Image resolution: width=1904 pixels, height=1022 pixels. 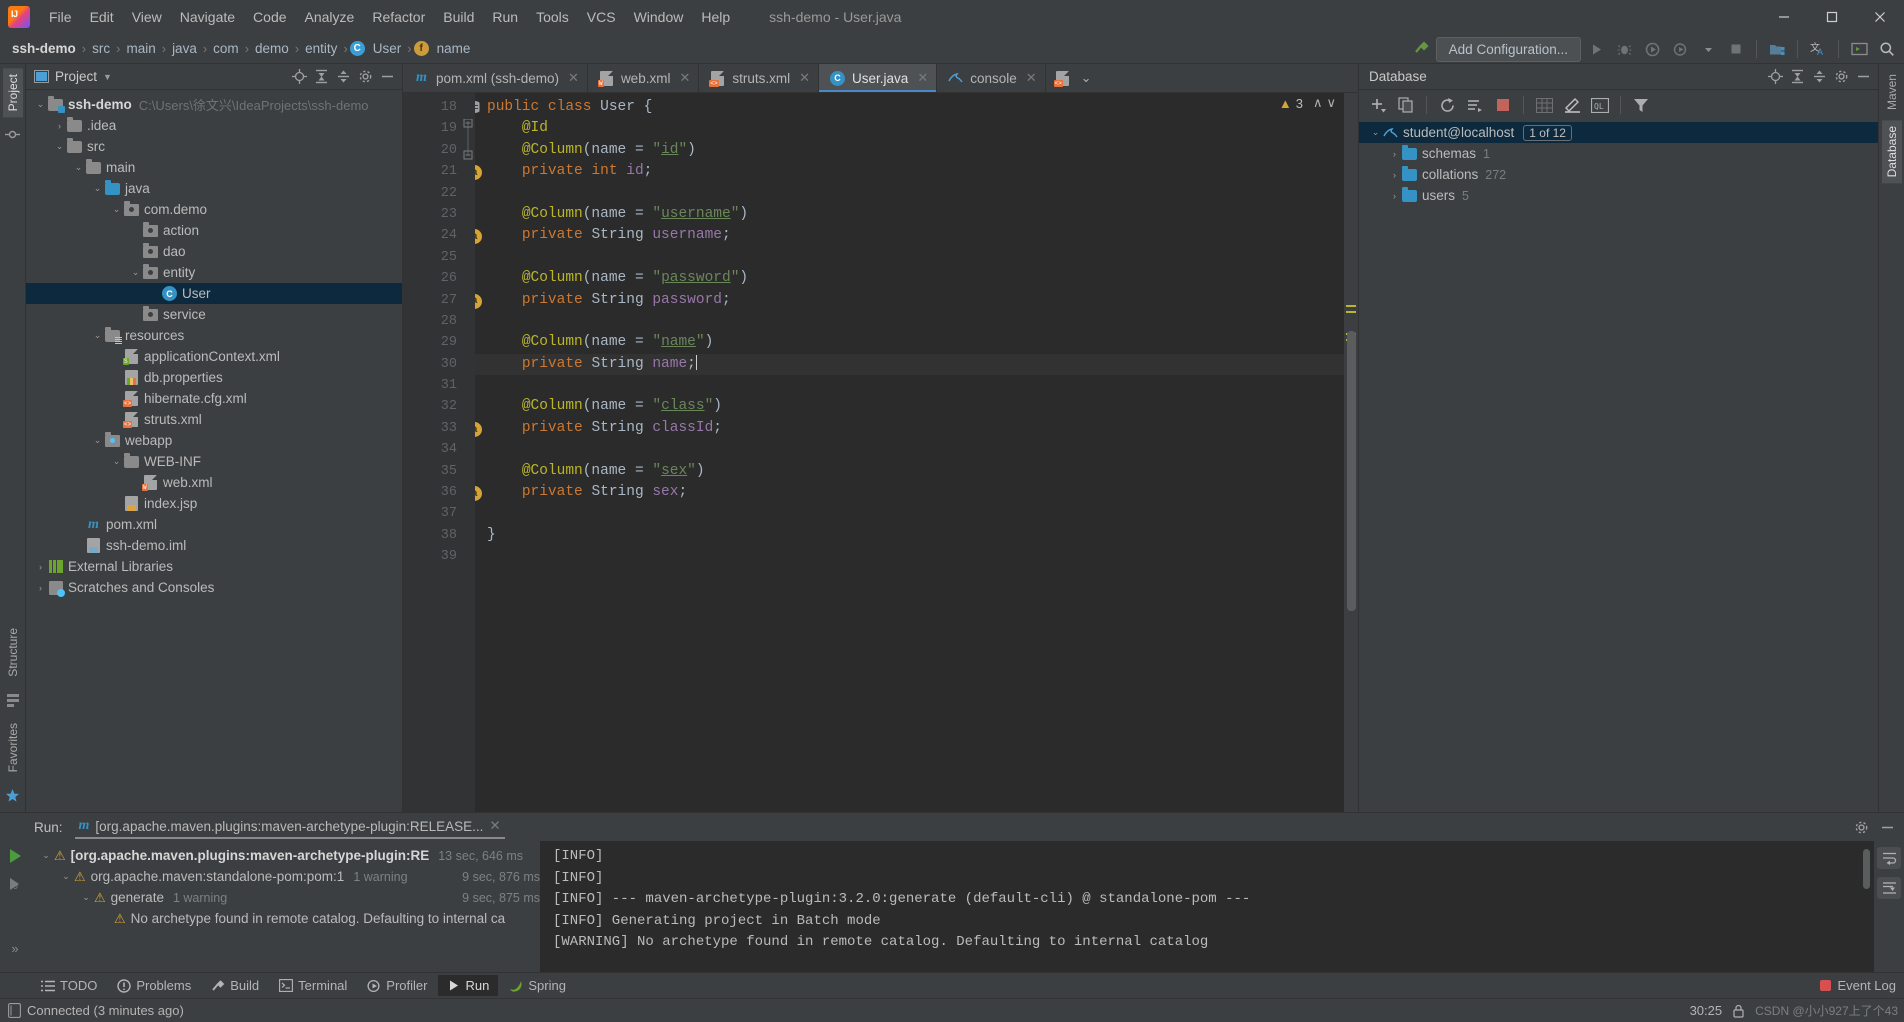 I want to click on tree-node-entity: ⌄ entity, so click(x=214, y=272).